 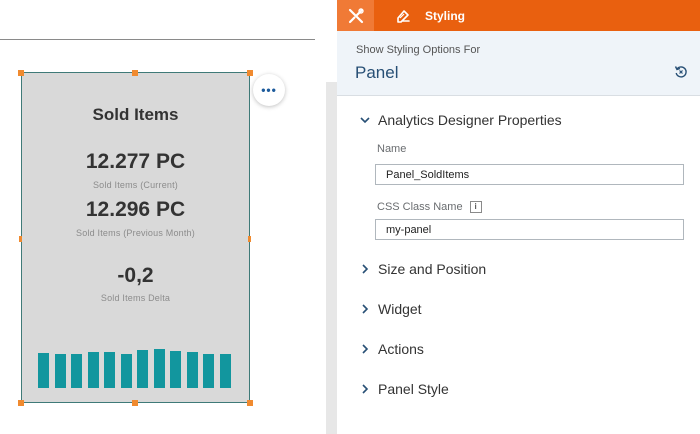 What do you see at coordinates (529, 174) in the screenshot?
I see `name-input` at bounding box center [529, 174].